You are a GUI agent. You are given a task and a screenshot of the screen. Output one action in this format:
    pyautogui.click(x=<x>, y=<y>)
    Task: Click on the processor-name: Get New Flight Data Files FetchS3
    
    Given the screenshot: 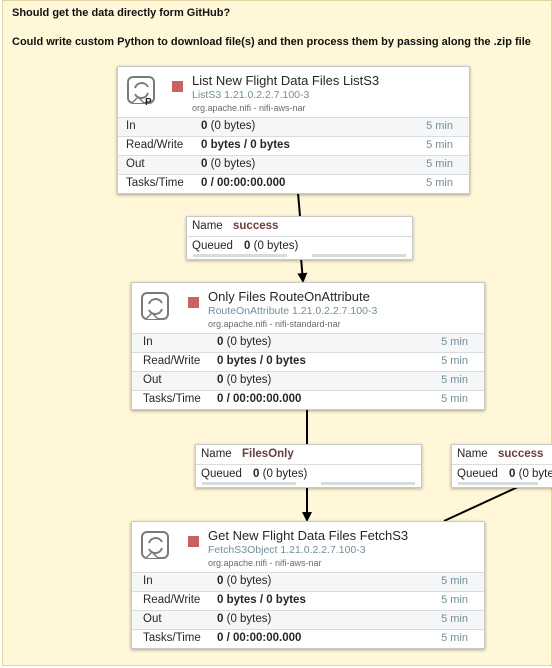 What is the action you would take?
    pyautogui.click(x=308, y=535)
    